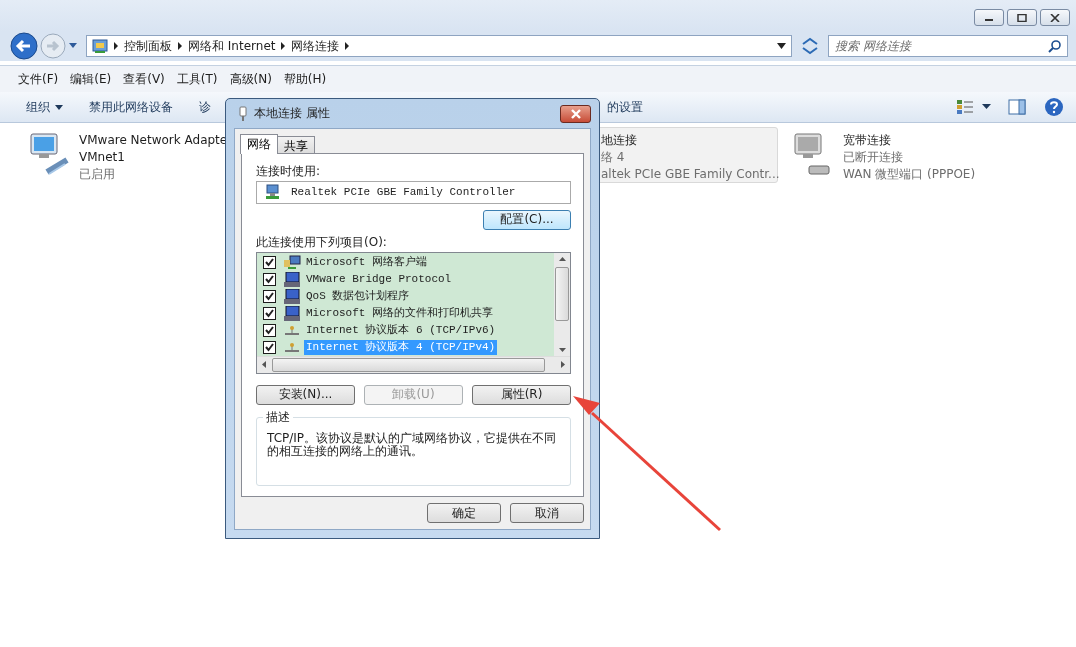 The width and height of the screenshot is (1076, 647). I want to click on menu-item: 文件(F), so click(38, 79).